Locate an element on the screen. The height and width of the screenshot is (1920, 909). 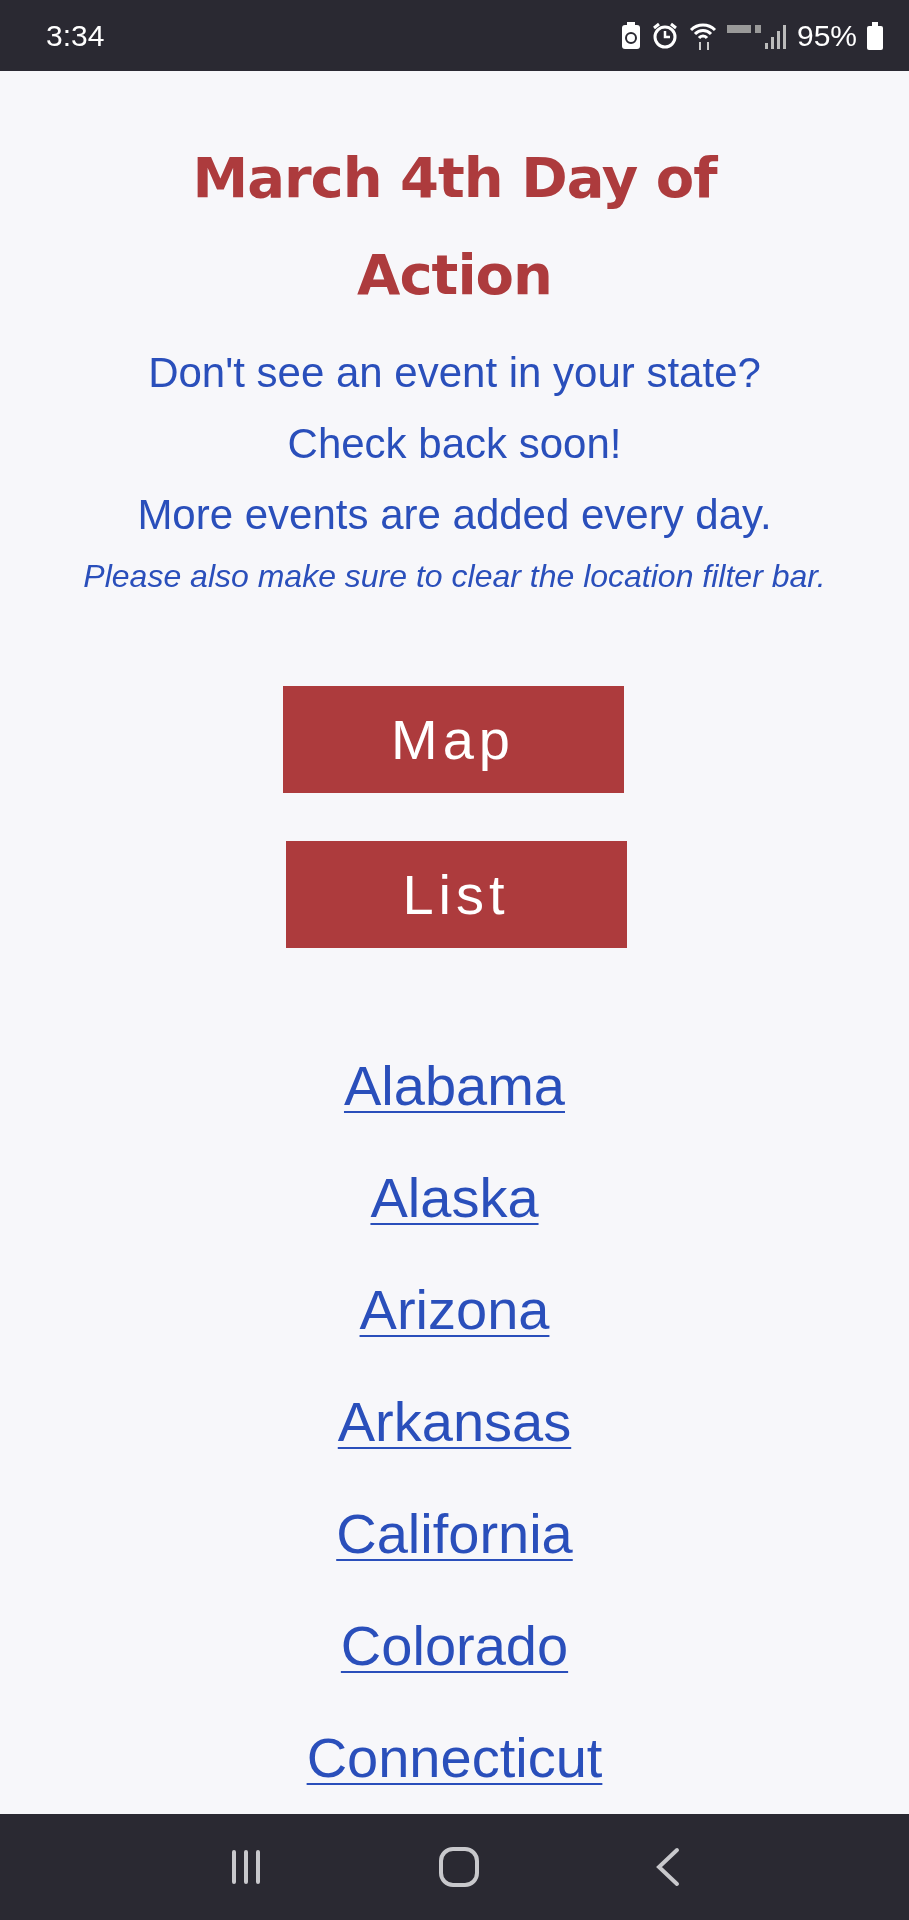
alarm-icon is located at coordinates (664, 35).